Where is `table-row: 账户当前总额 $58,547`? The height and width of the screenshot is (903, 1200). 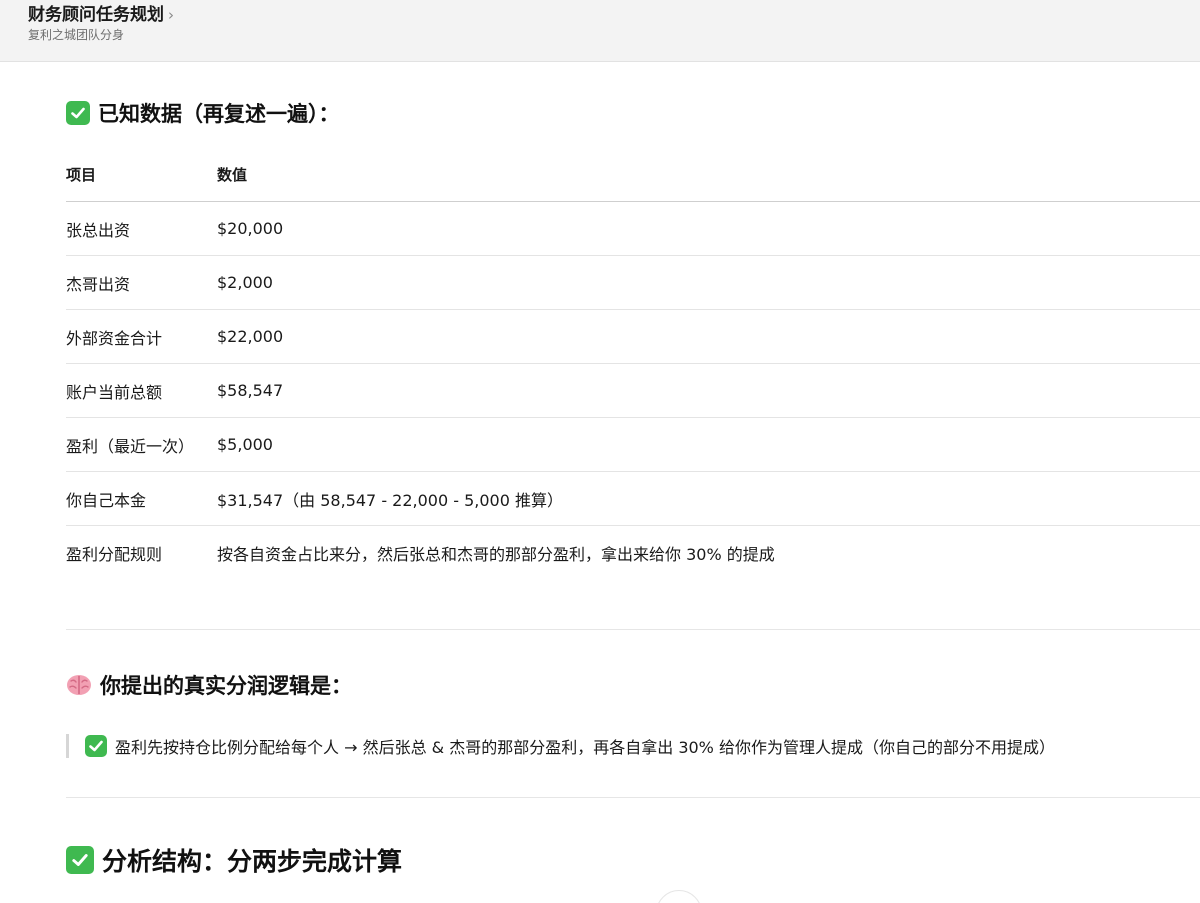 table-row: 账户当前总额 $58,547 is located at coordinates (633, 390).